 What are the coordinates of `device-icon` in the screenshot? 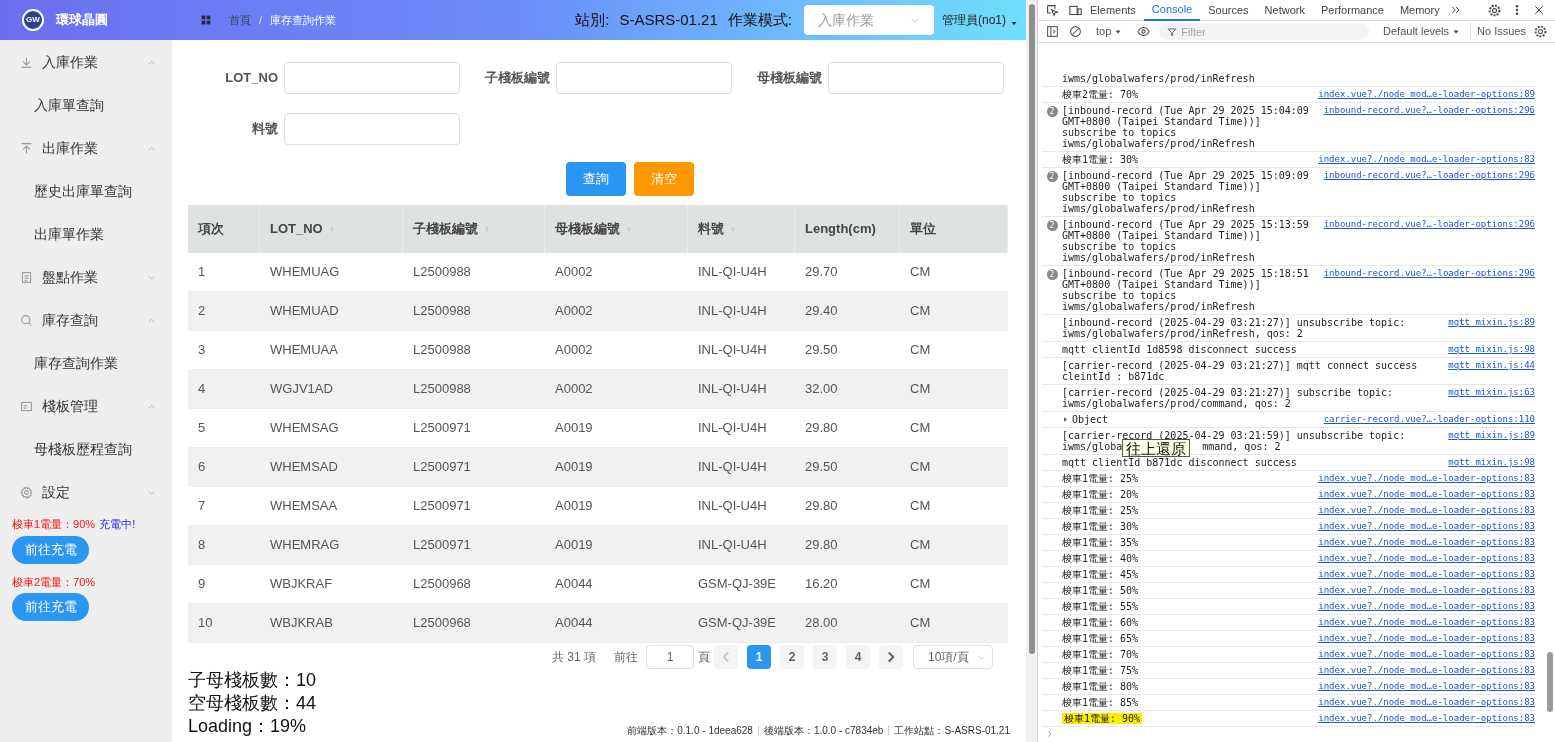 It's located at (1075, 10).